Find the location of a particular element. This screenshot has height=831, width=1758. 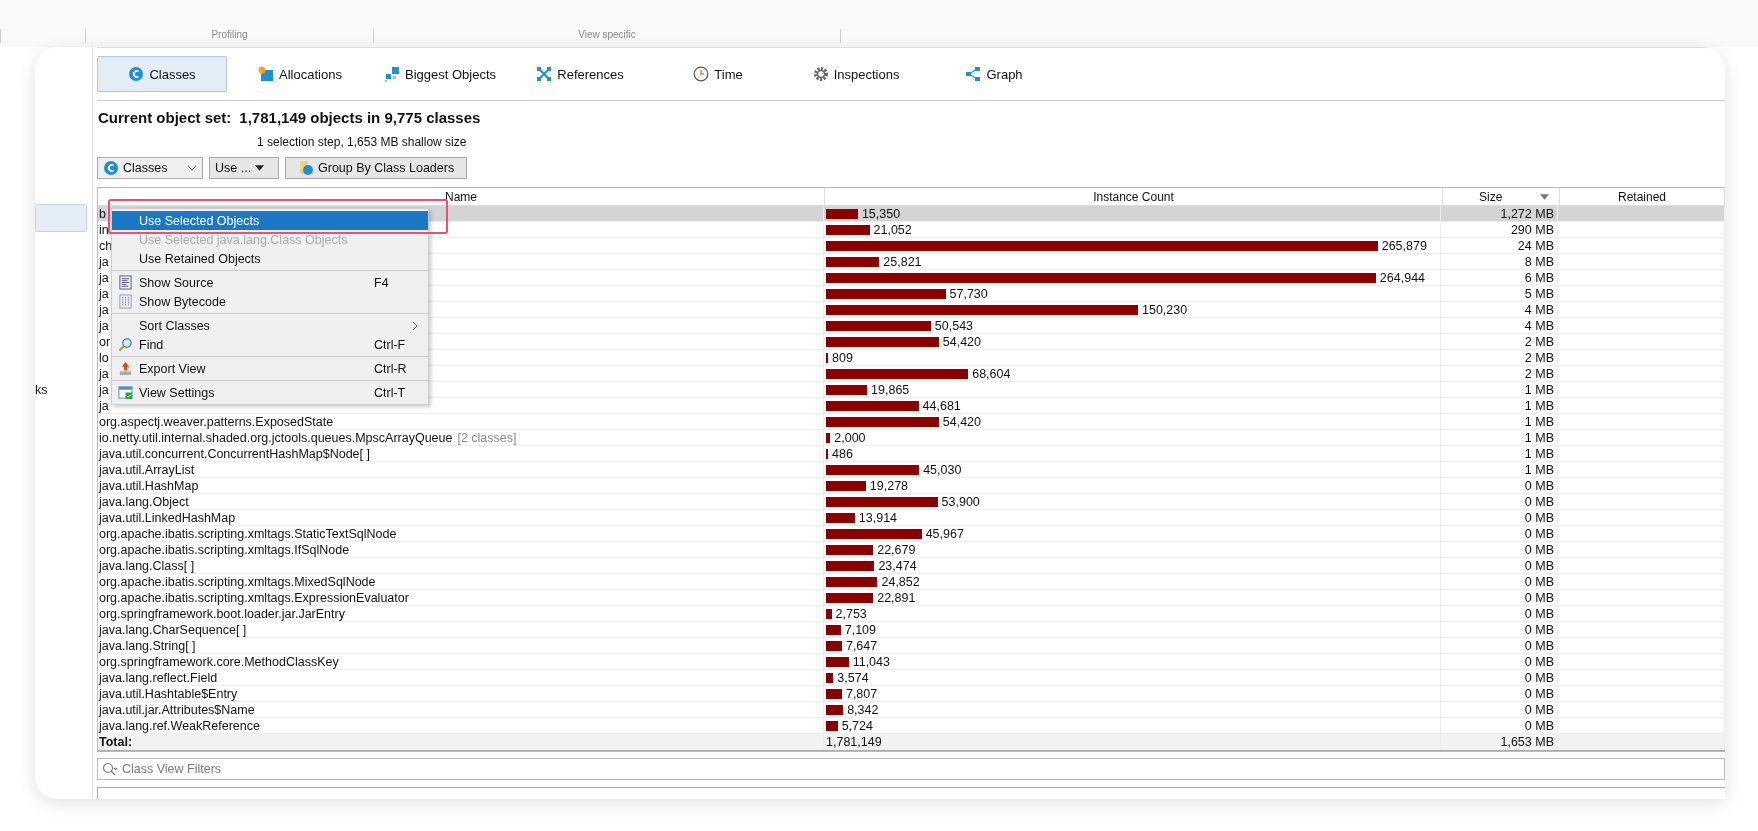

object-set-detail: 1 selection step, 1,653 MB shallow size is located at coordinates (362, 142).